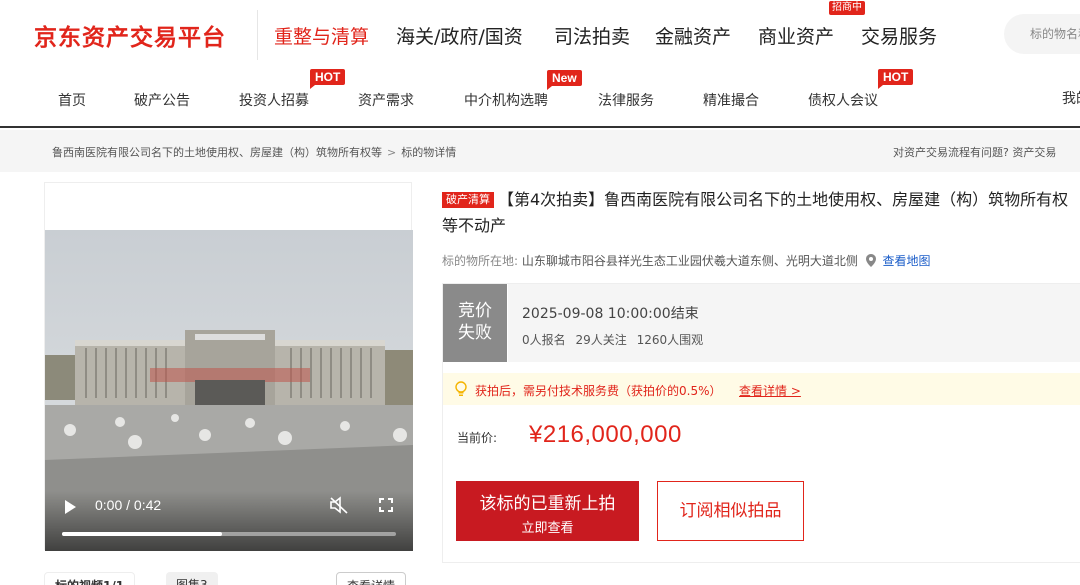  What do you see at coordinates (626, 100) in the screenshot?
I see `subnav-legal-services: 法律服务` at bounding box center [626, 100].